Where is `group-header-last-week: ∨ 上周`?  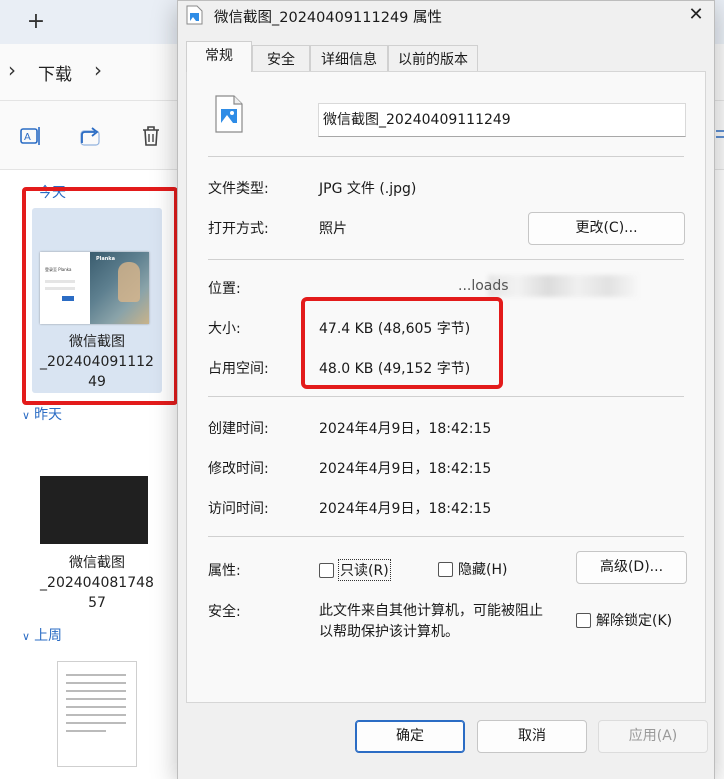
group-header-last-week: ∨ 上周 is located at coordinates (42, 635).